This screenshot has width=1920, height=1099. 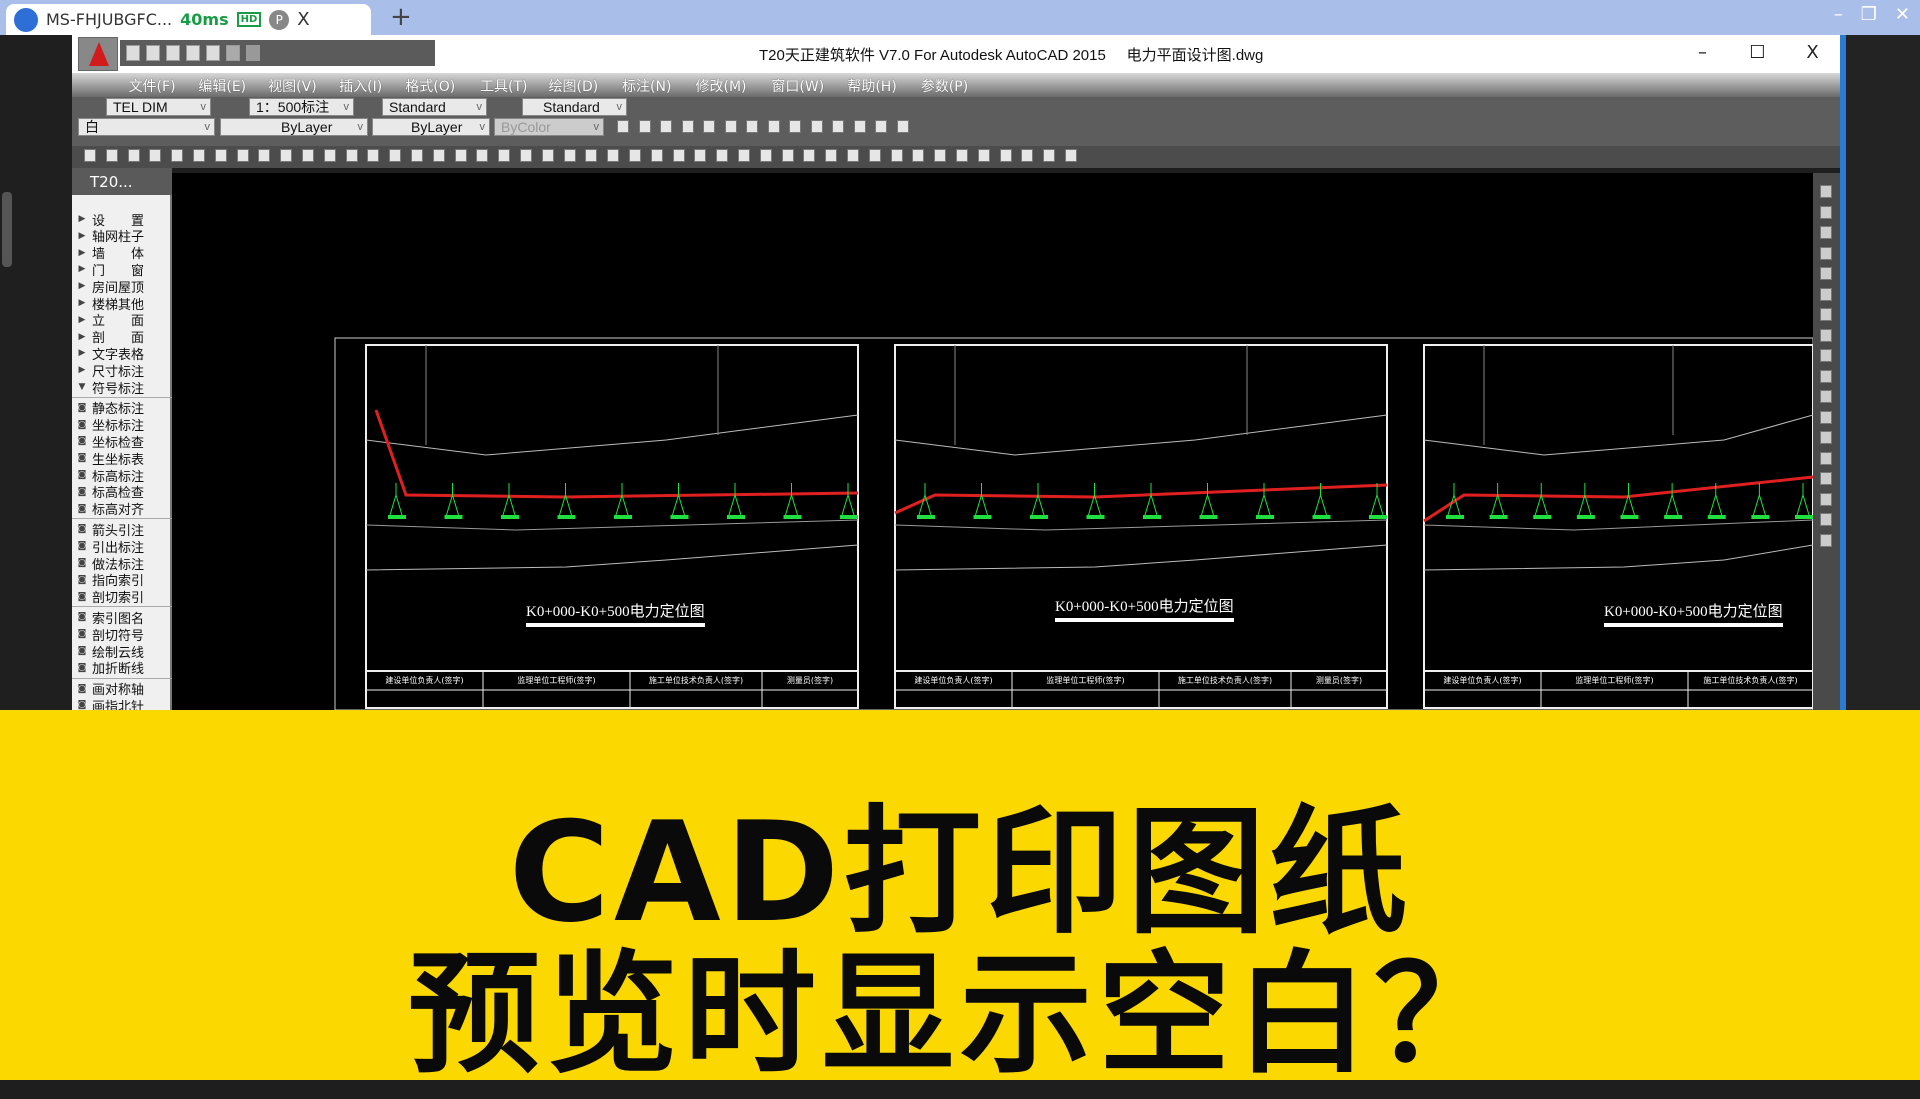 I want to click on menu-item: 文件(F), so click(x=152, y=86).